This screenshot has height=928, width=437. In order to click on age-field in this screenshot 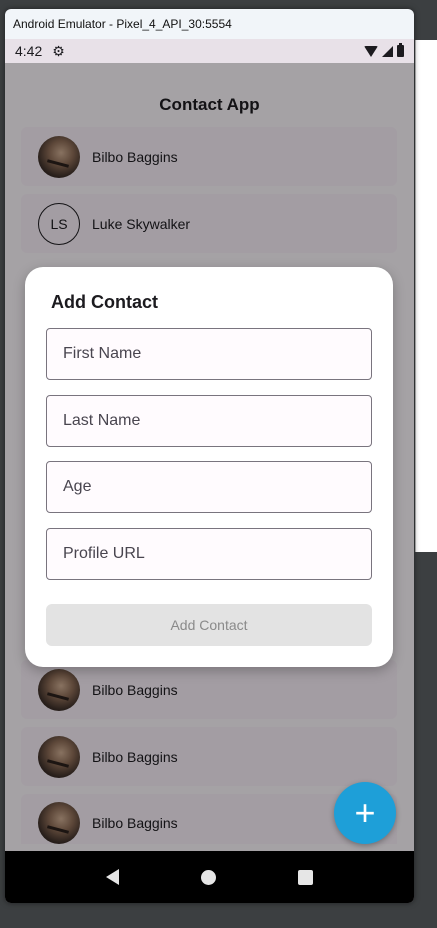, I will do `click(209, 487)`.